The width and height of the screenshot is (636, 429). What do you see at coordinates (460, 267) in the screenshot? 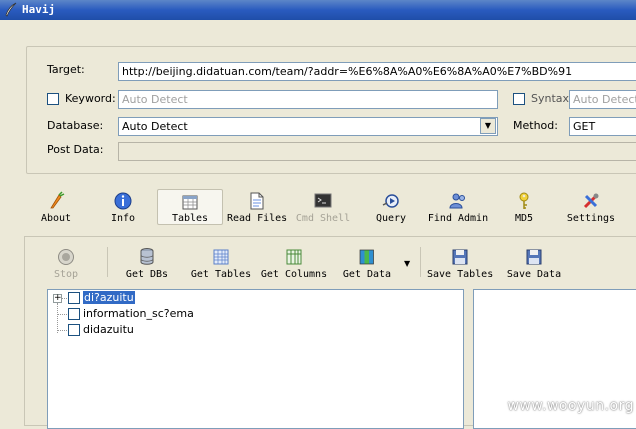
I see `save-tables-button: Save Tables` at bounding box center [460, 267].